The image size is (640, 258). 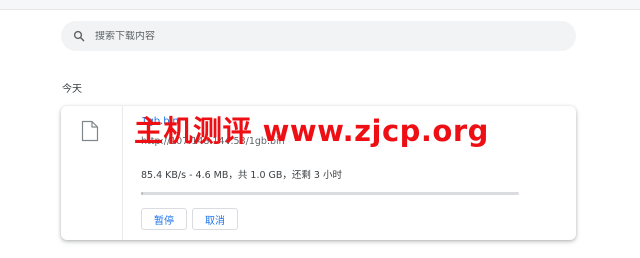 I want to click on cancel-button: 取消, so click(x=215, y=219).